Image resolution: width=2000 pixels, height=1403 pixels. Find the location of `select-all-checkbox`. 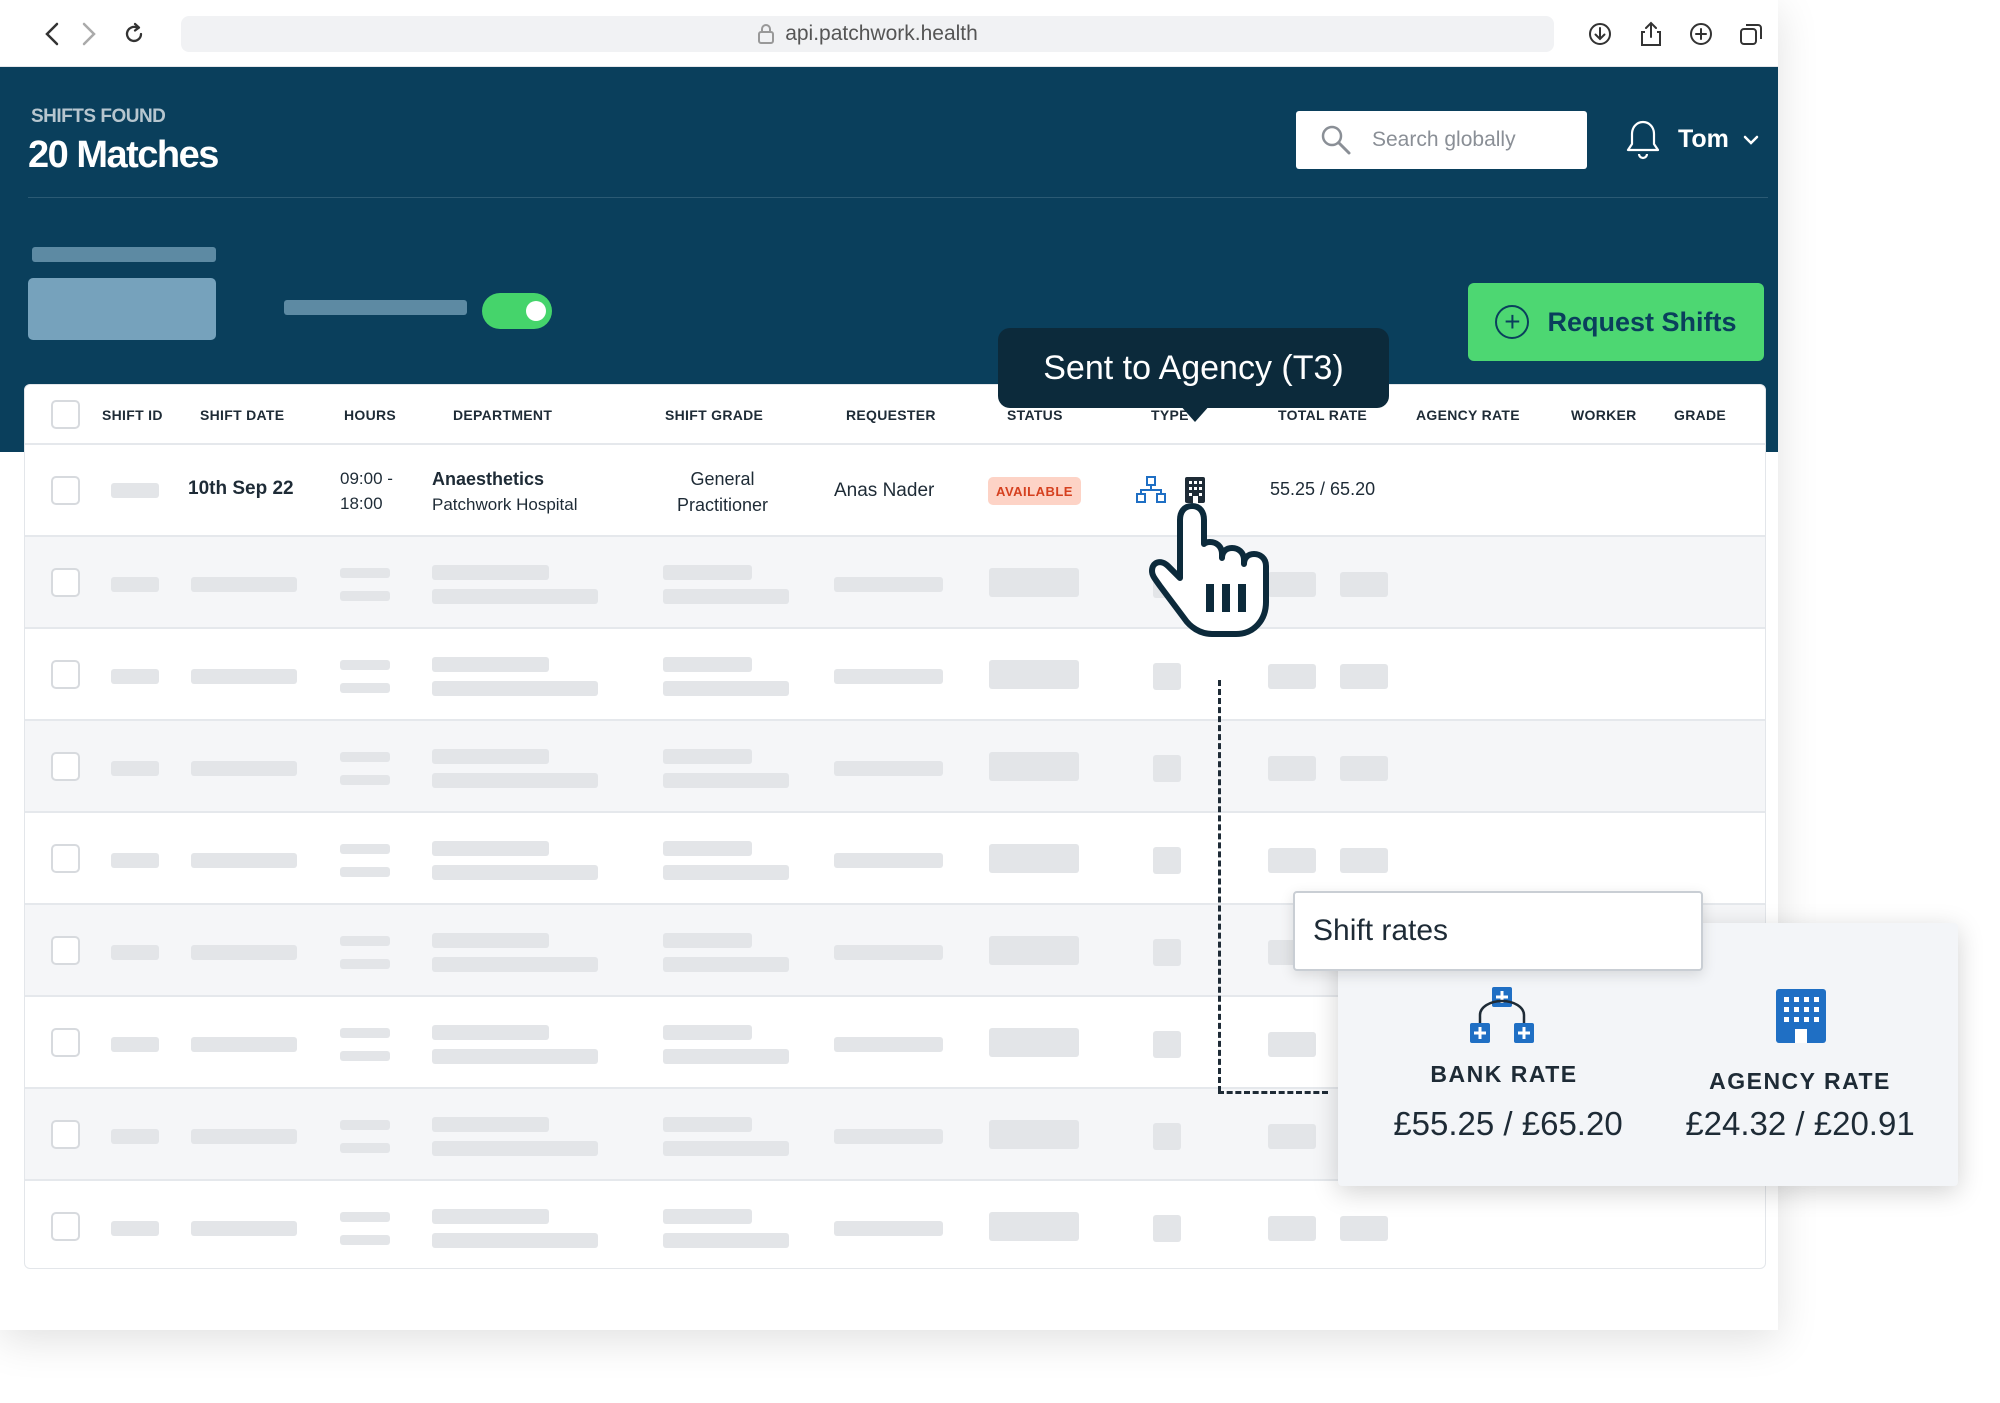

select-all-checkbox is located at coordinates (65, 414).